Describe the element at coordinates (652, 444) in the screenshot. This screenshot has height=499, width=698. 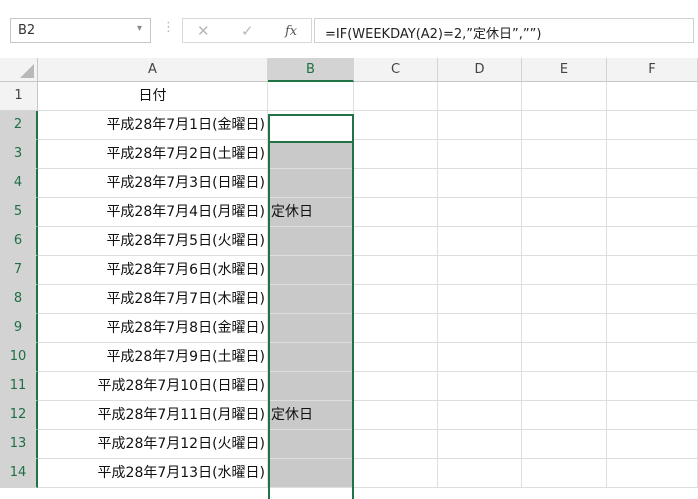
I see `cell-f13` at that location.